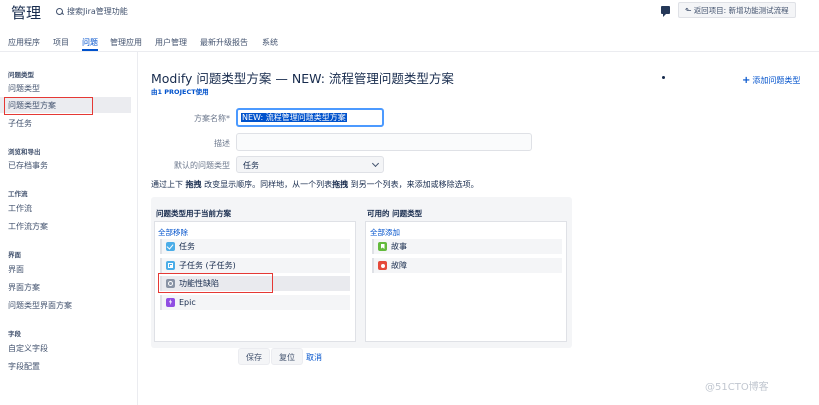 This screenshot has width=819, height=405. I want to click on cancel-link: 取消, so click(314, 357).